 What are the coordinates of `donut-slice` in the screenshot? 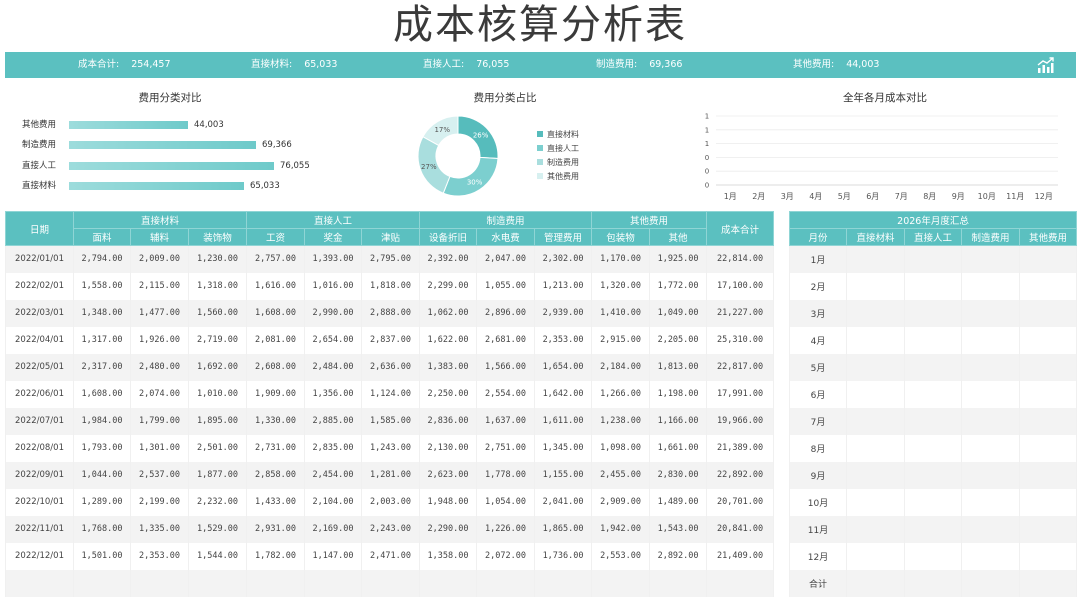 It's located at (470, 176).